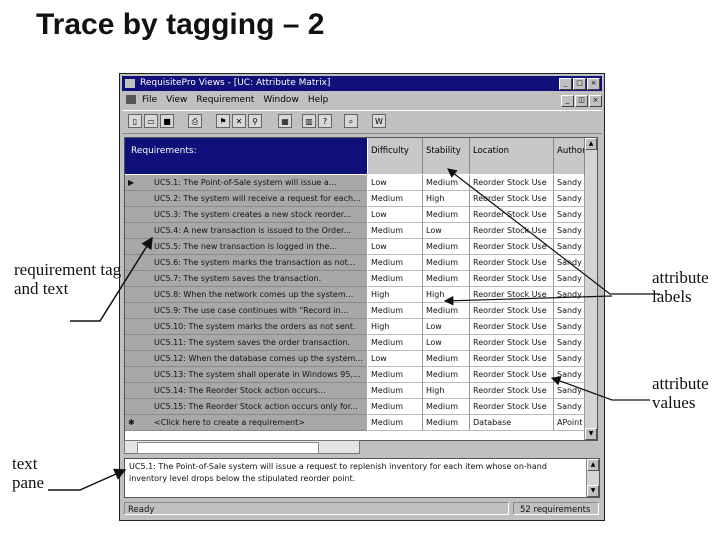 This screenshot has height=540, width=720. Describe the element at coordinates (512, 156) in the screenshot. I see `column-header-location: Location` at that location.